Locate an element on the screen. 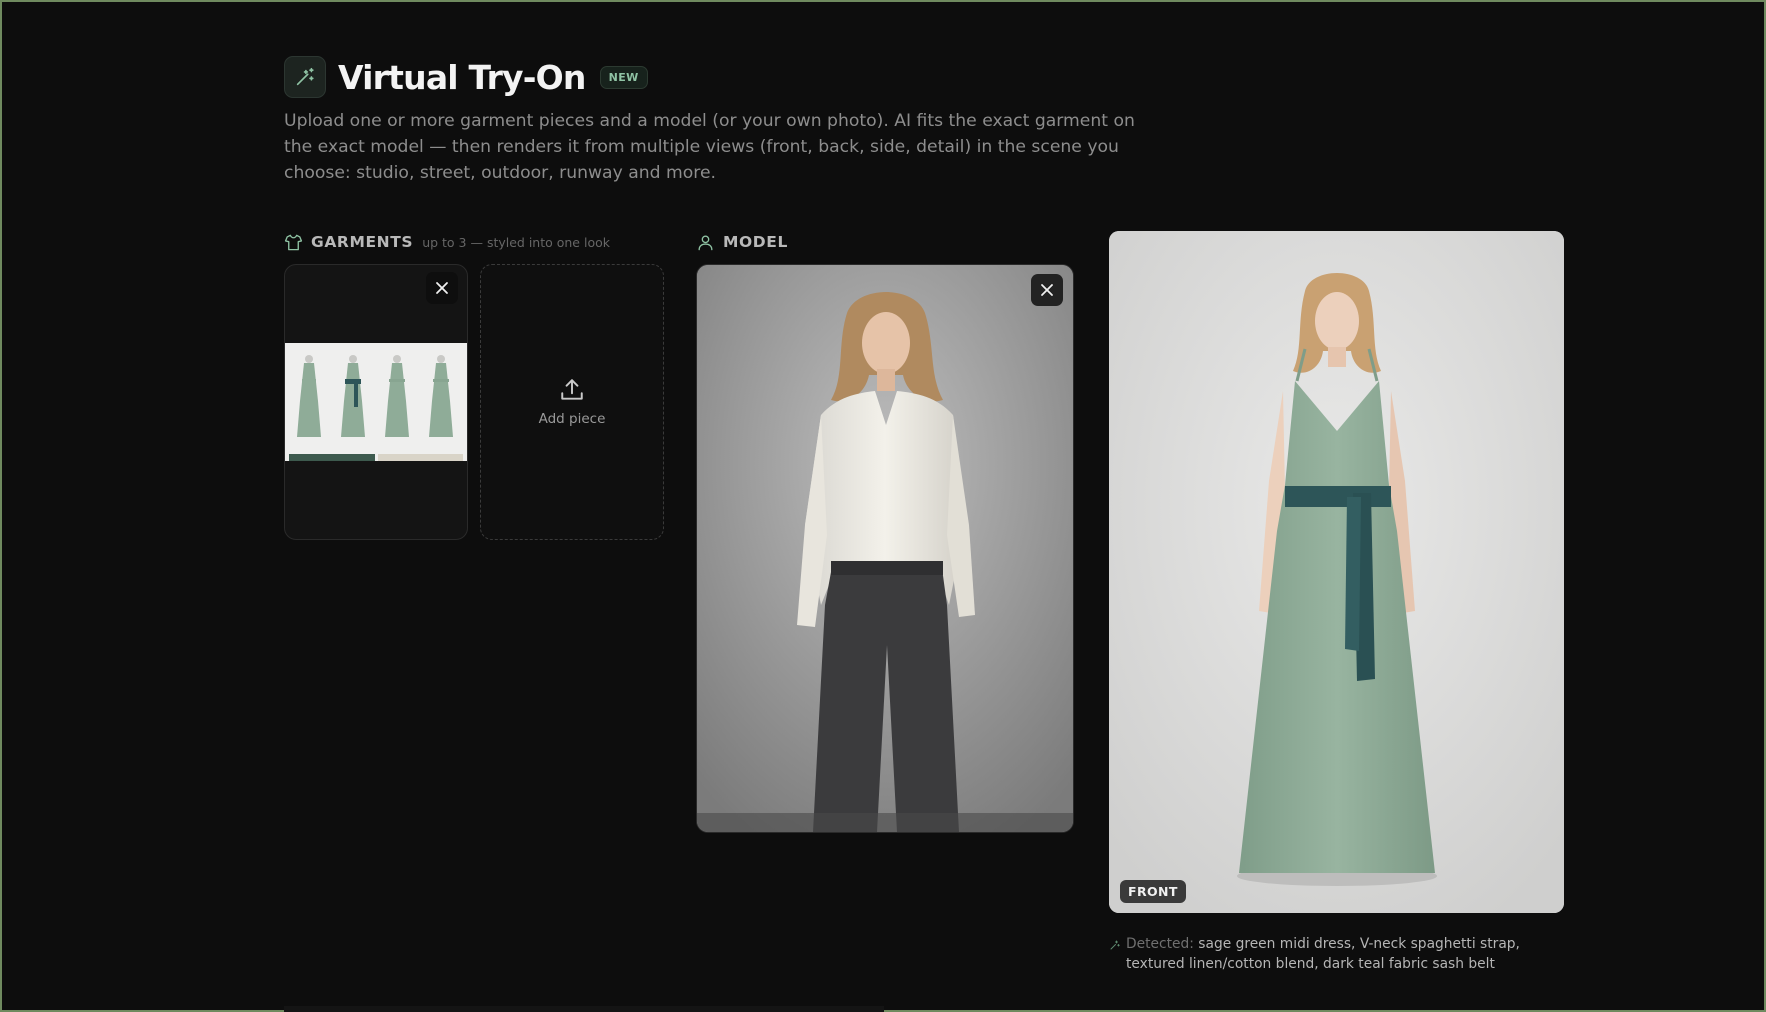 This screenshot has width=1766, height=1012. sparkle-icon is located at coordinates (1115, 945).